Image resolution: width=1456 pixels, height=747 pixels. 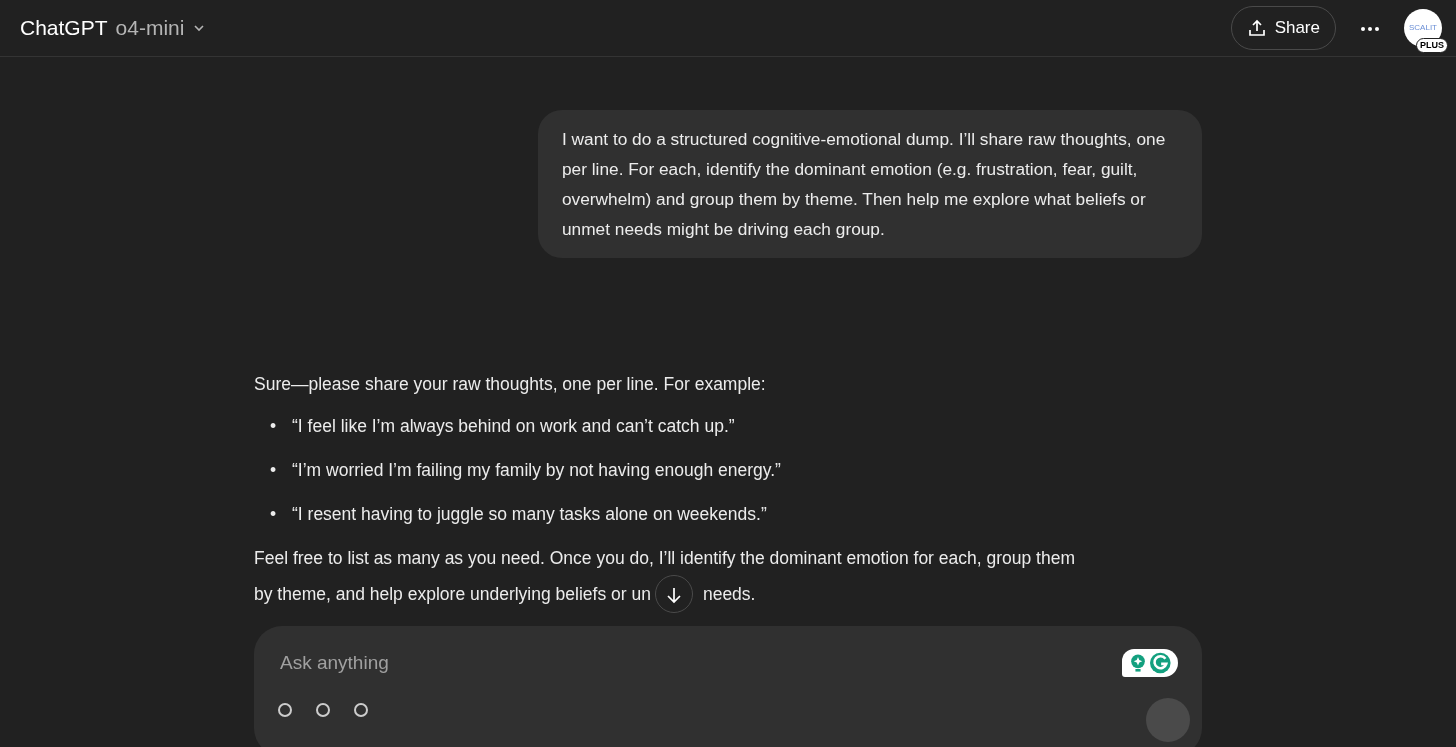 I want to click on model-name: o4-mini, so click(x=150, y=28).